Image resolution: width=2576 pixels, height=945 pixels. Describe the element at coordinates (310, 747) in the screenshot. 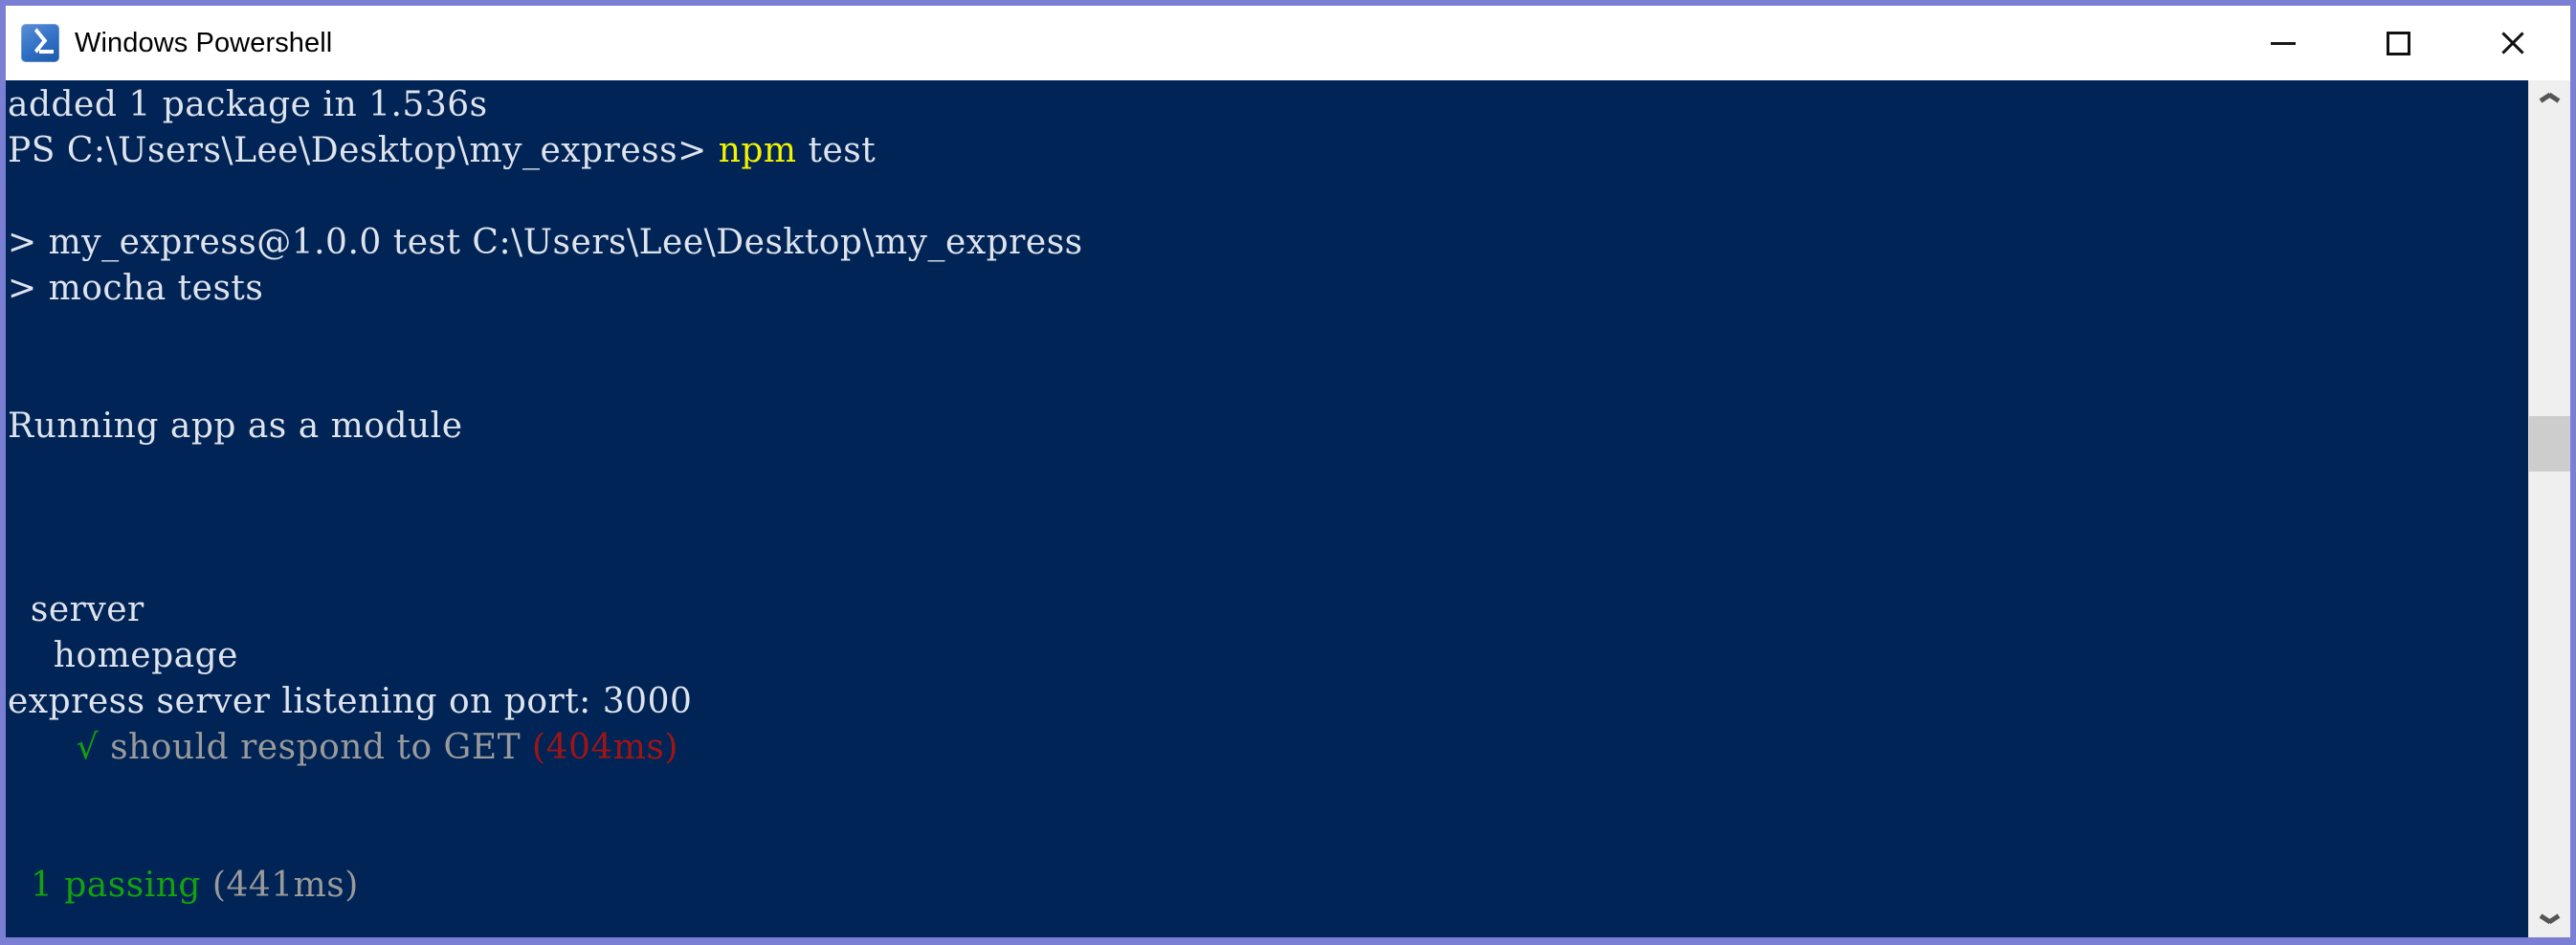

I see `terminal-text: should respond to GET` at that location.